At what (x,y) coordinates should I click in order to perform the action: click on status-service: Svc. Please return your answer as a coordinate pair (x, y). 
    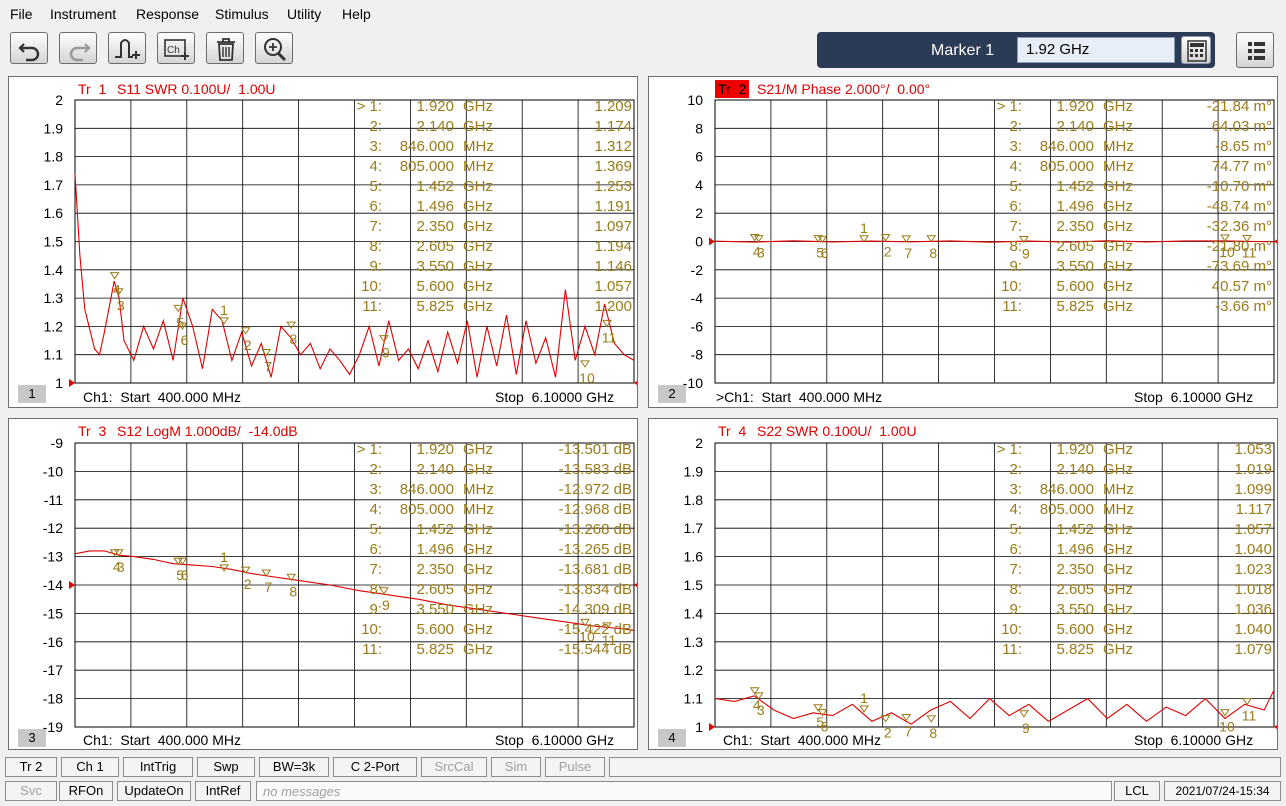
    Looking at the image, I should click on (31, 791).